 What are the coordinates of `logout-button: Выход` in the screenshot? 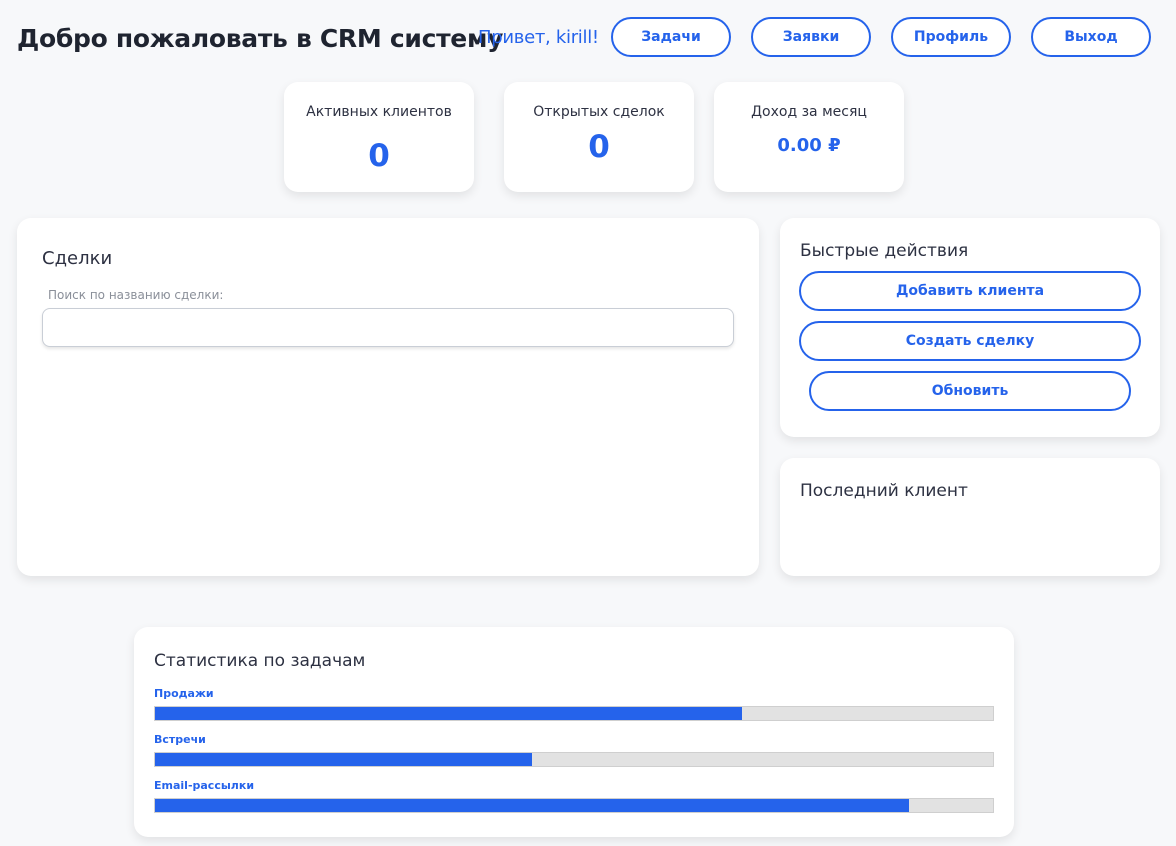 It's located at (1091, 37).